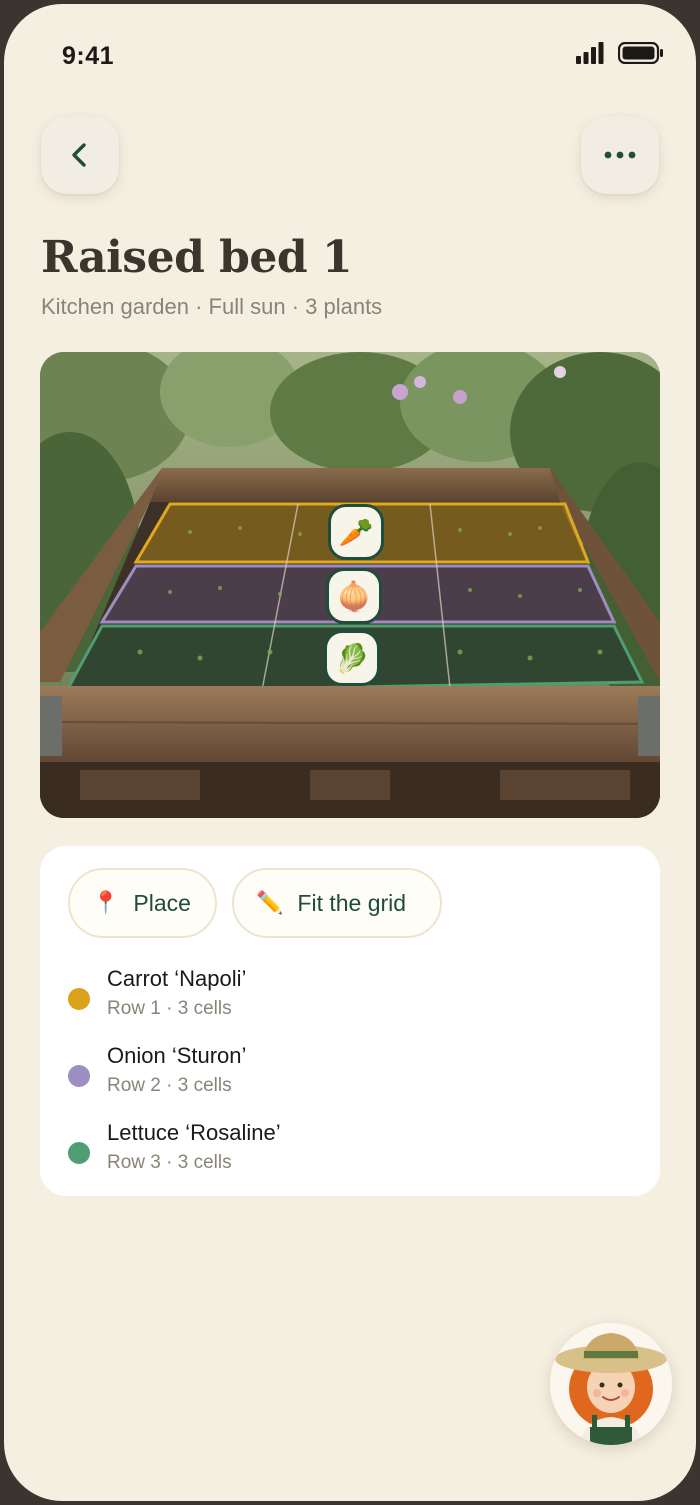  What do you see at coordinates (162, 902) in the screenshot?
I see `place-label: Place` at bounding box center [162, 902].